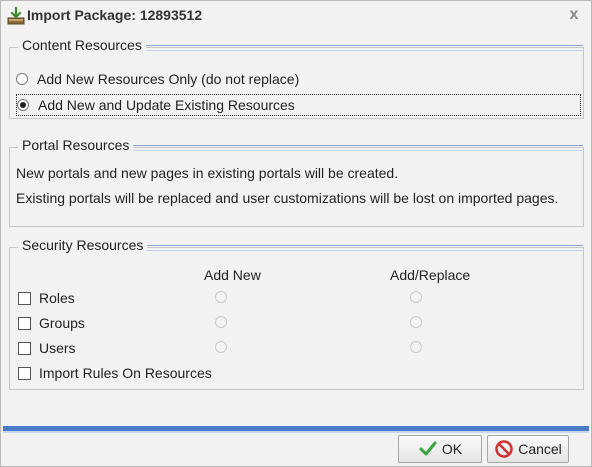 The image size is (592, 467). What do you see at coordinates (221, 297) in the screenshot?
I see `roles-add-new-radio` at bounding box center [221, 297].